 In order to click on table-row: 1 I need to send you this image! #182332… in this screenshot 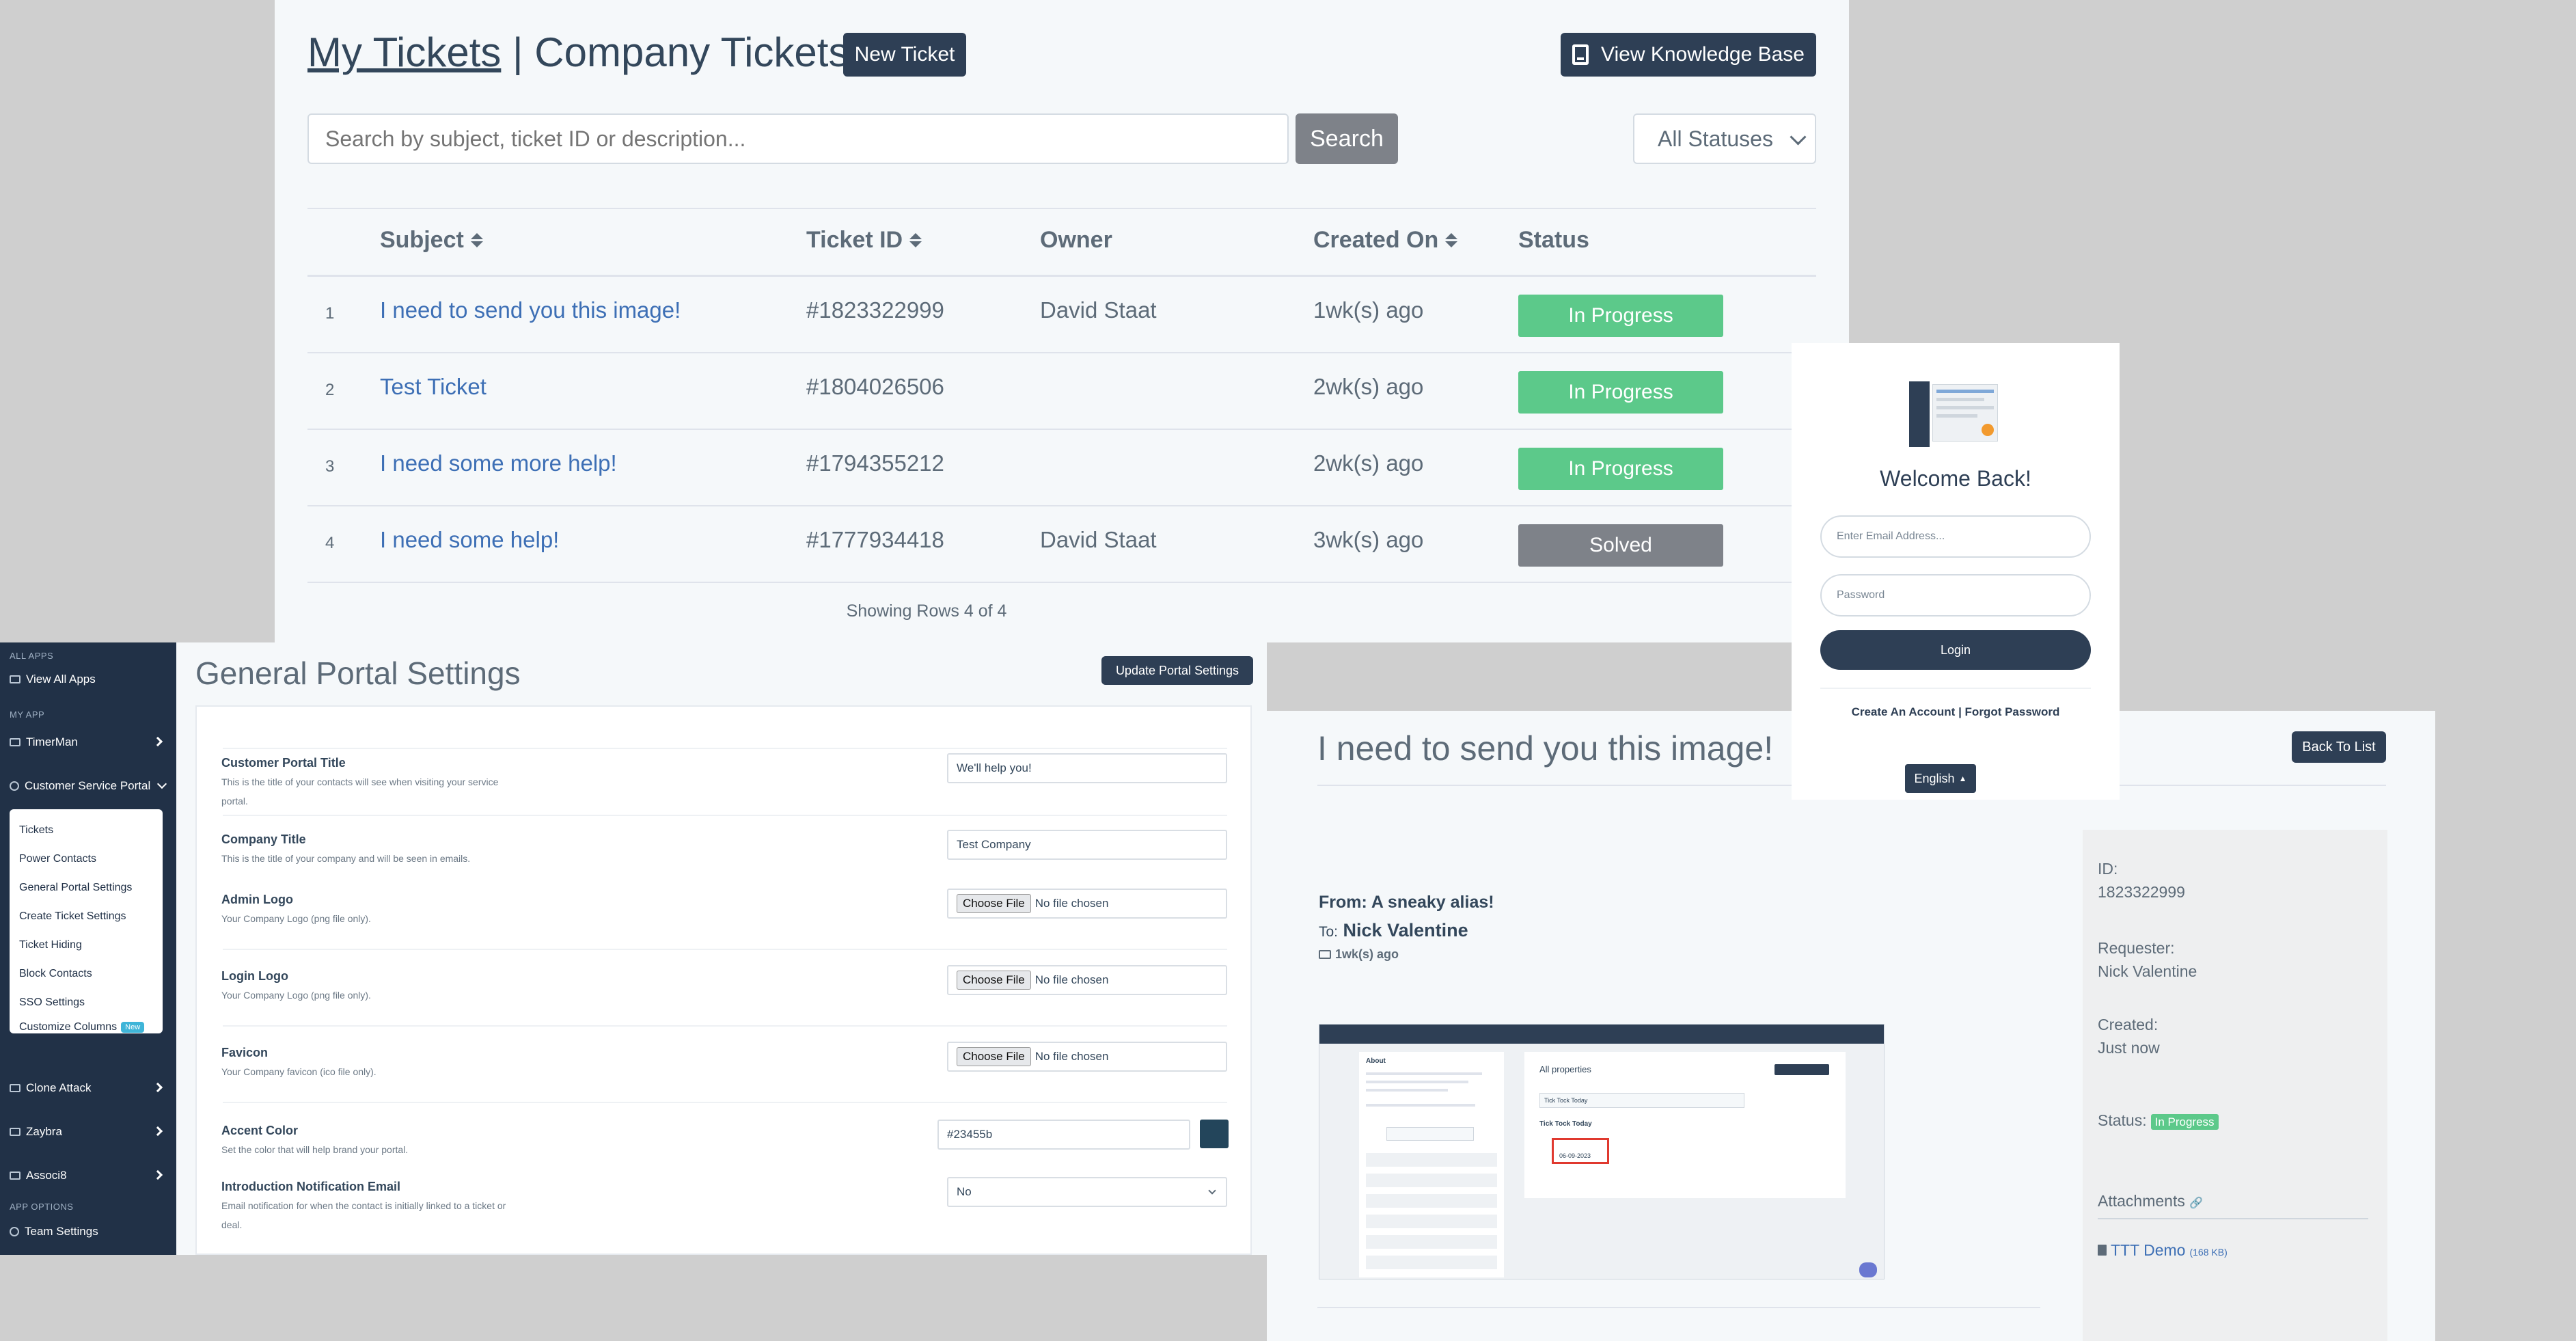, I will do `click(1062, 315)`.